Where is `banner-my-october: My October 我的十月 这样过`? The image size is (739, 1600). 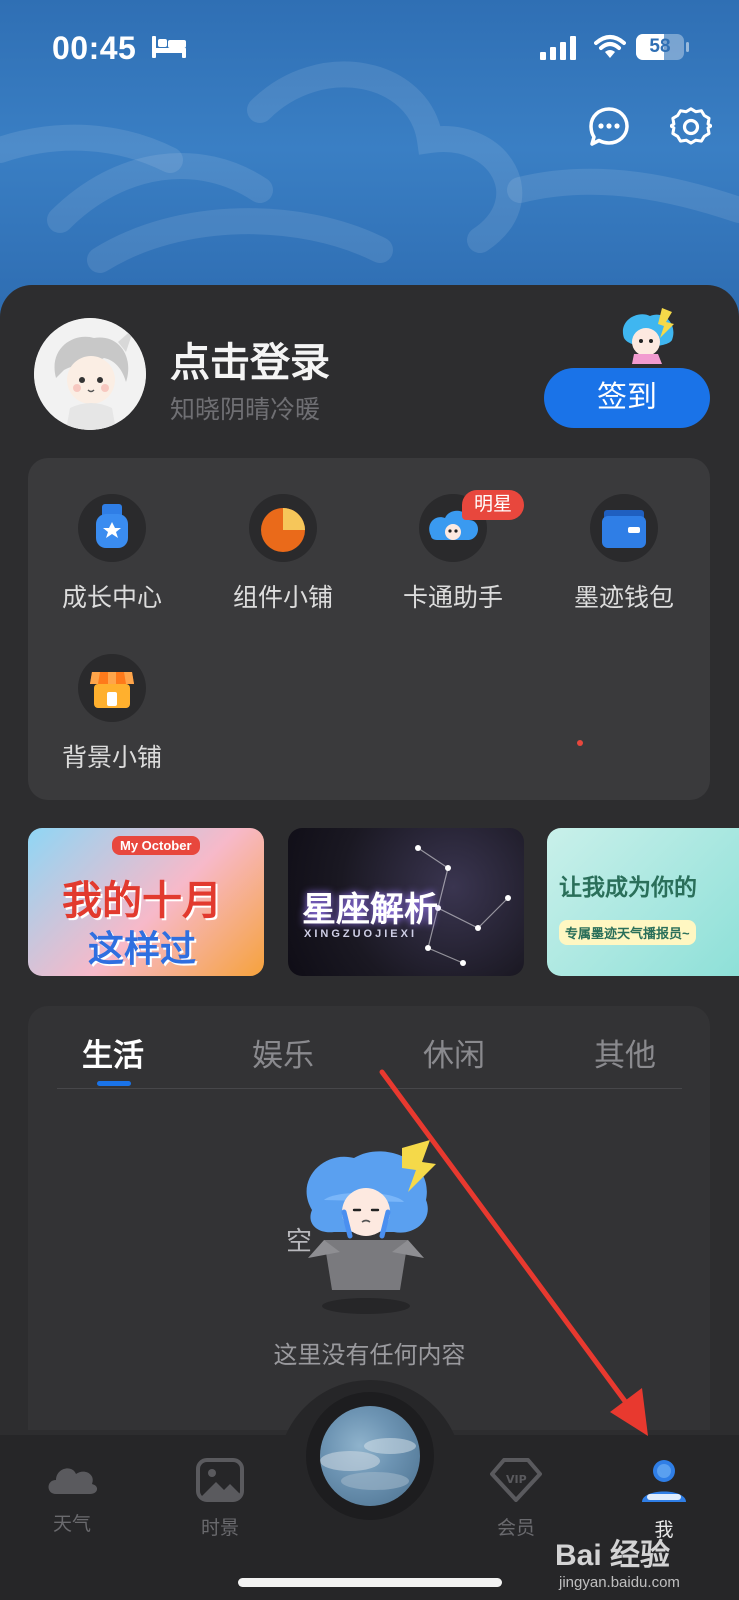
banner-my-october: My October 我的十月 这样过 is located at coordinates (146, 902).